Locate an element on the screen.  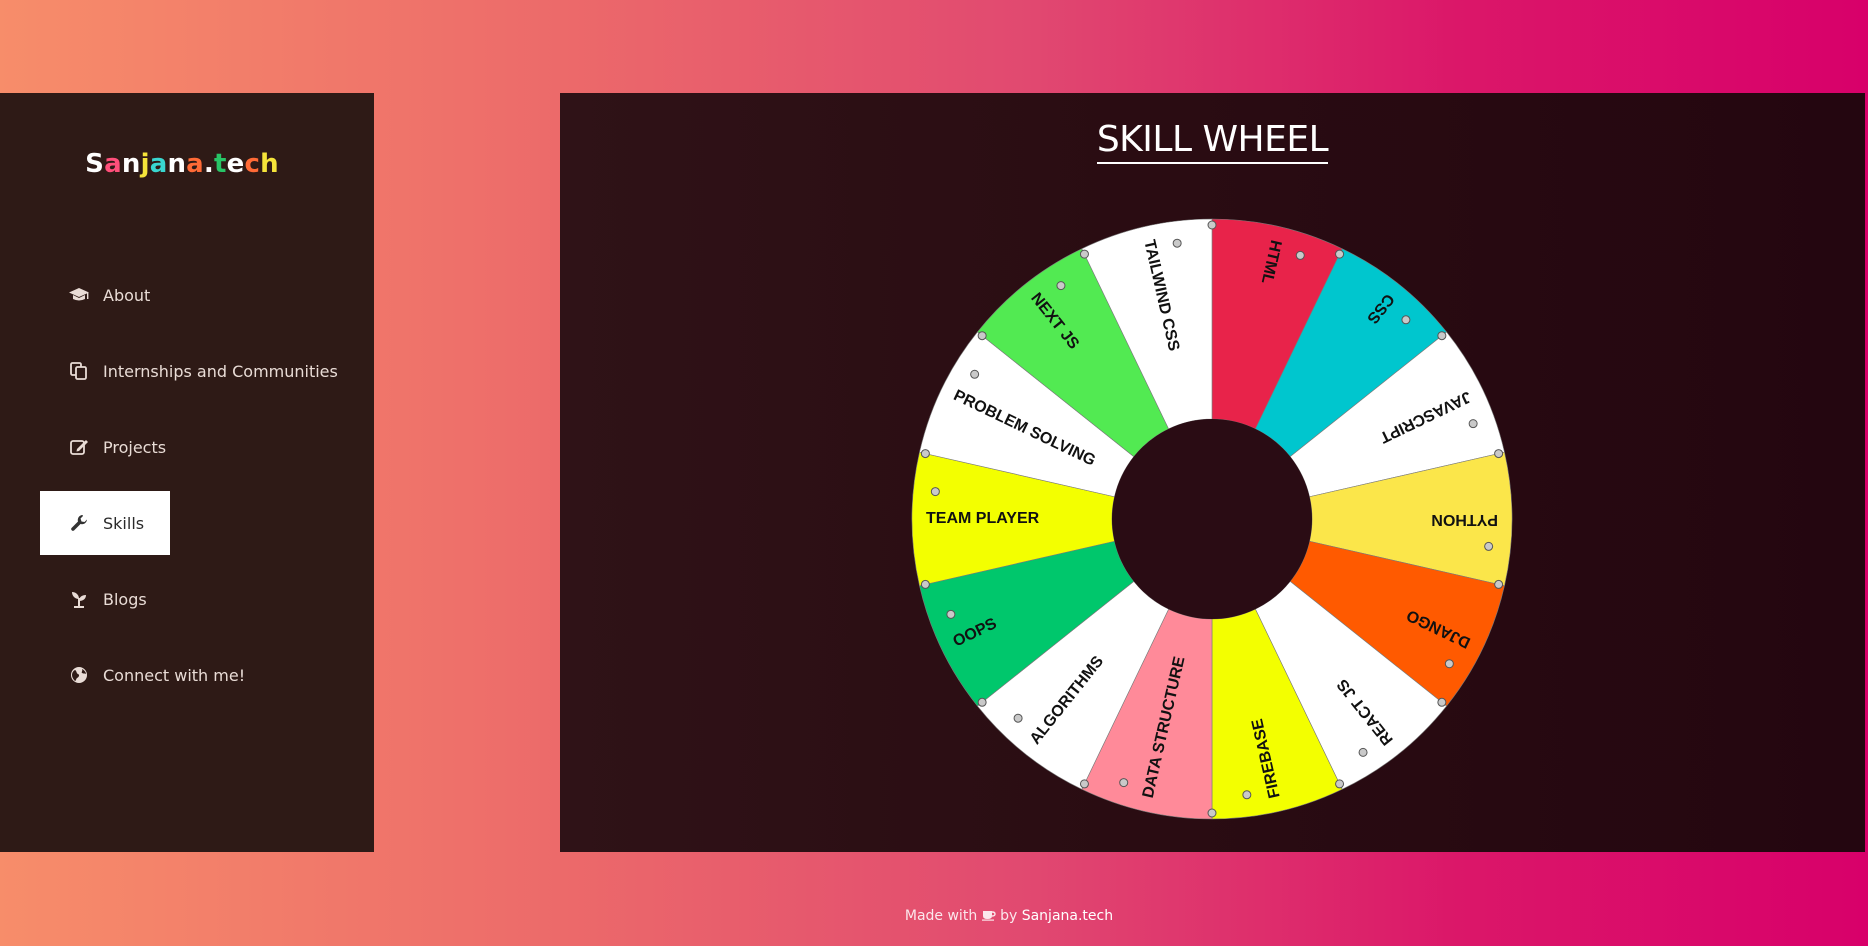
nav-item-projects: Projects is located at coordinates (116, 447).